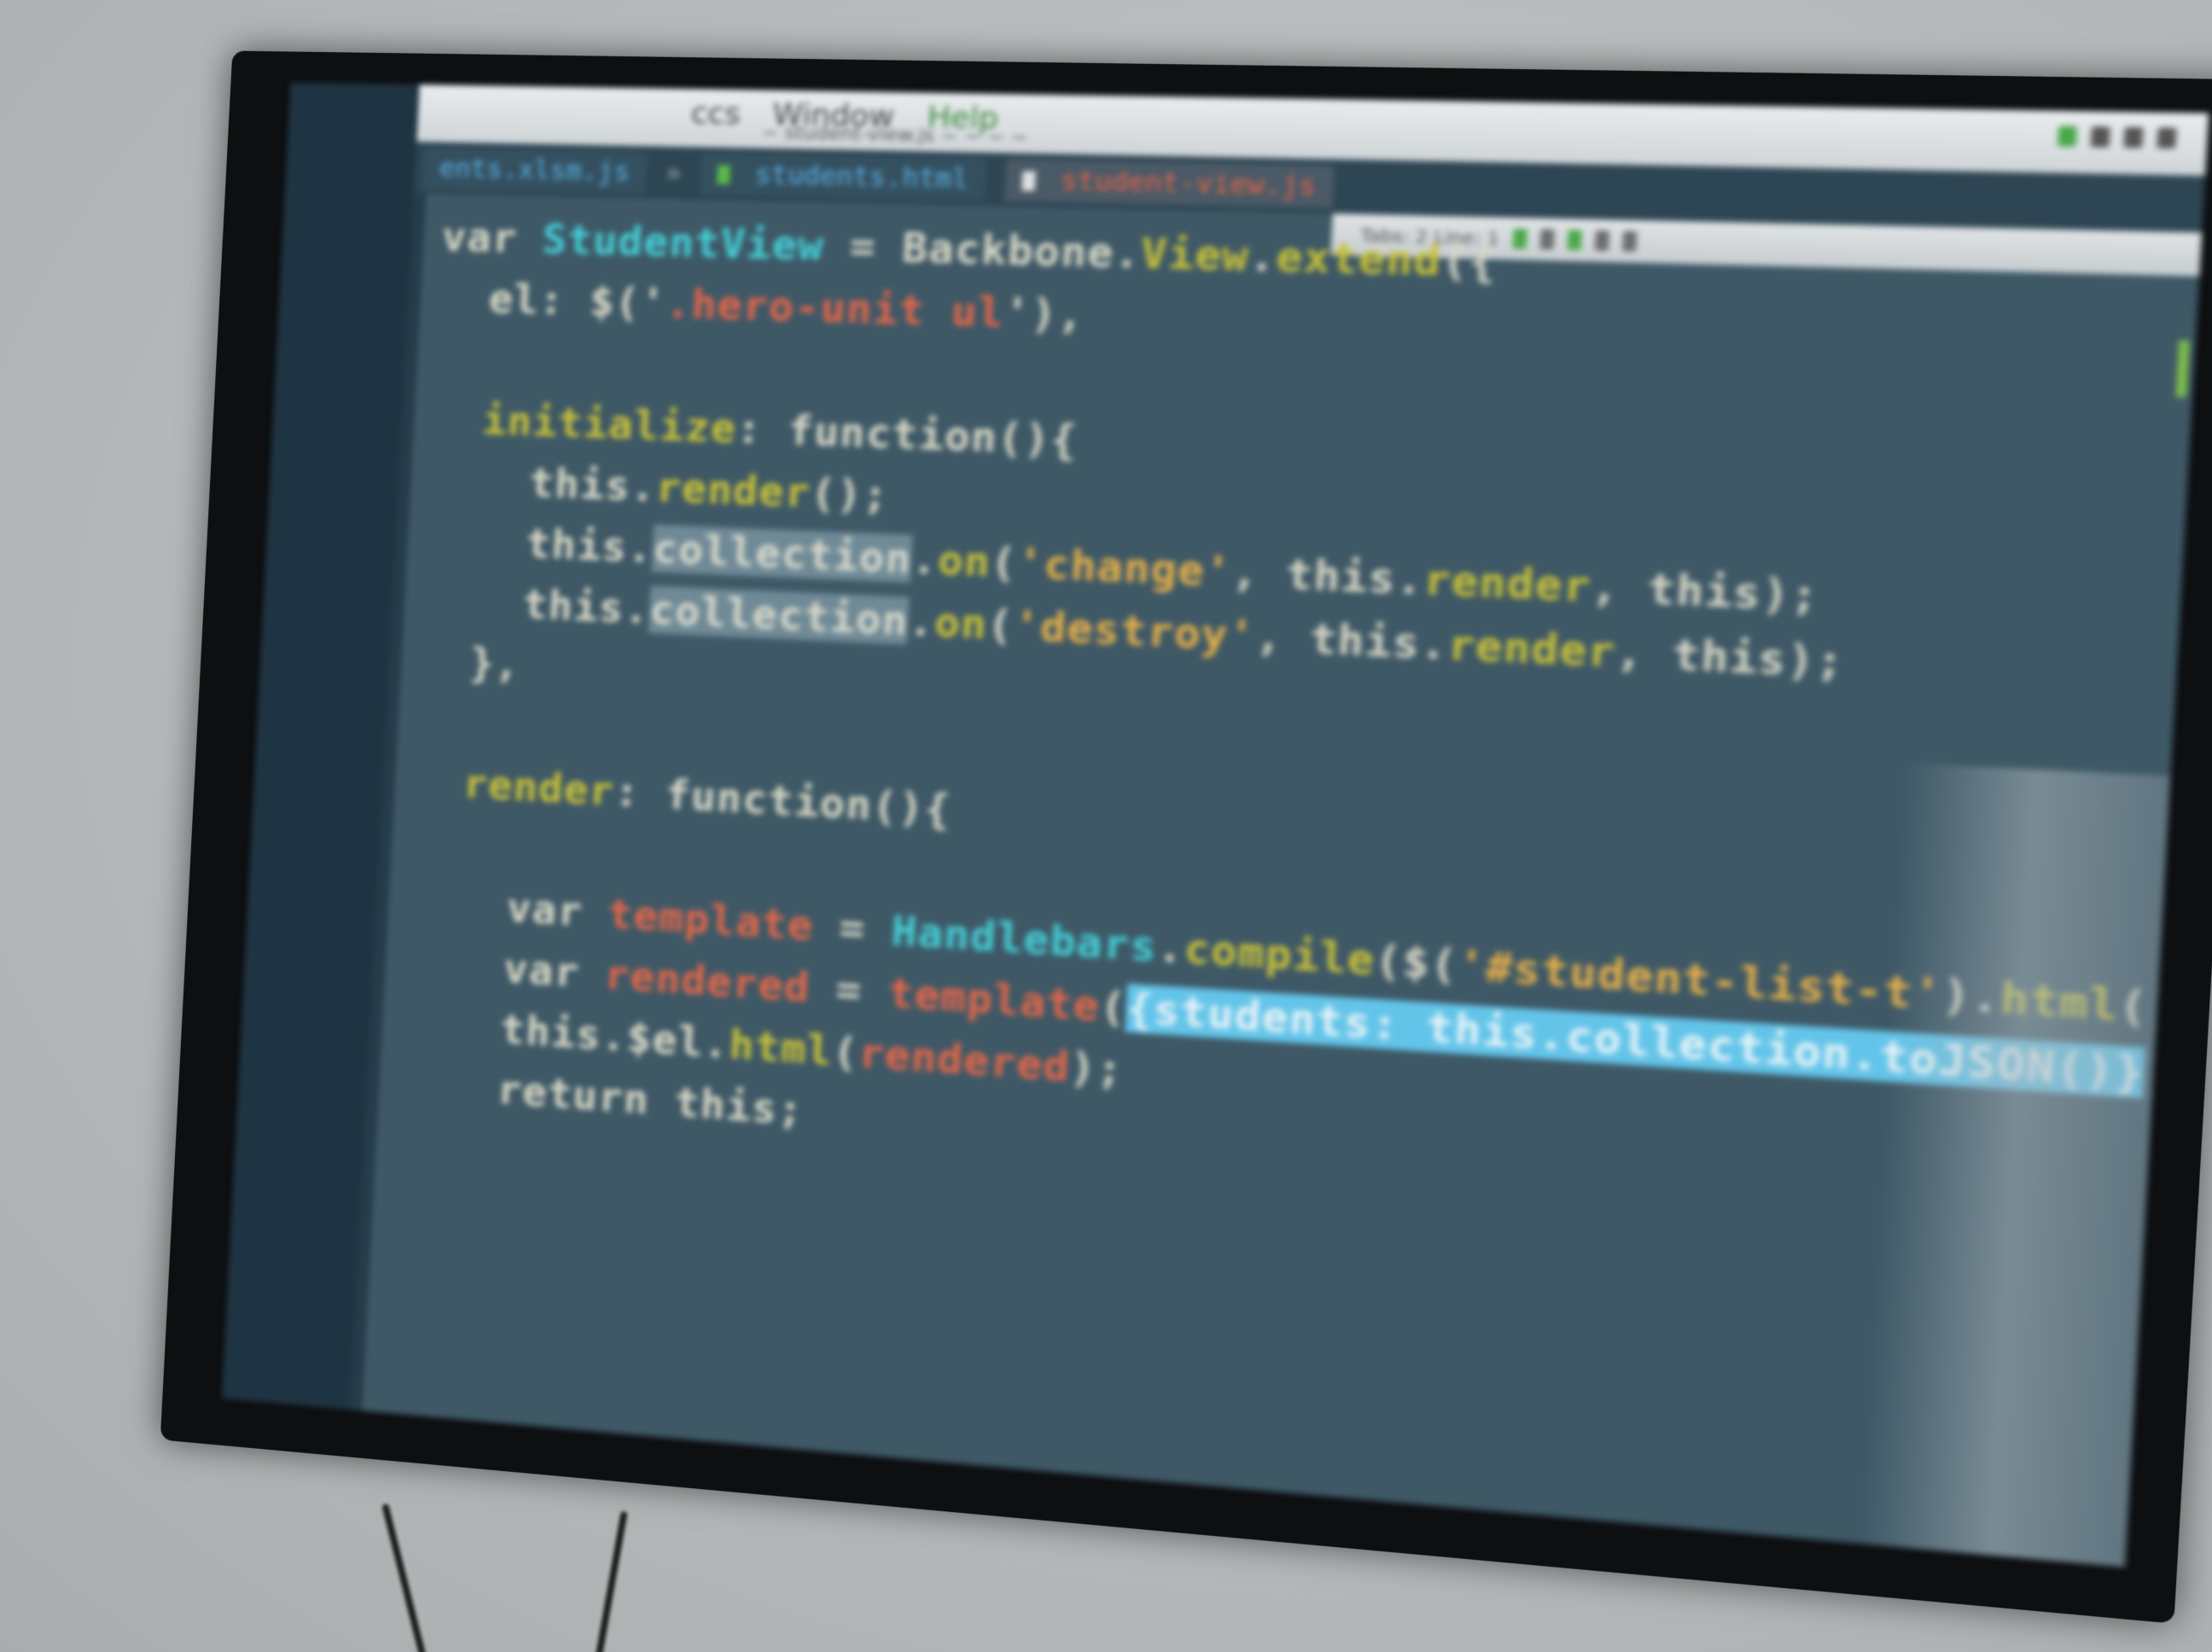 The width and height of the screenshot is (2212, 1652). What do you see at coordinates (1195, 255) in the screenshot?
I see `code-token: View` at bounding box center [1195, 255].